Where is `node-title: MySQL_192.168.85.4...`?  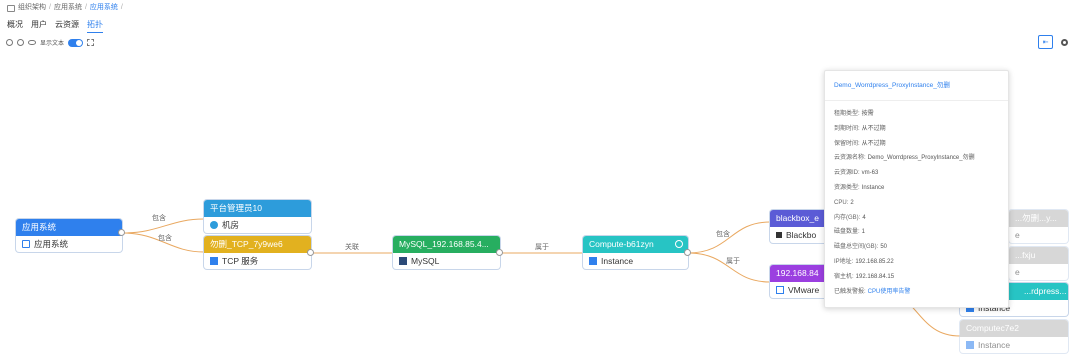 node-title: MySQL_192.168.85.4... is located at coordinates (446, 244).